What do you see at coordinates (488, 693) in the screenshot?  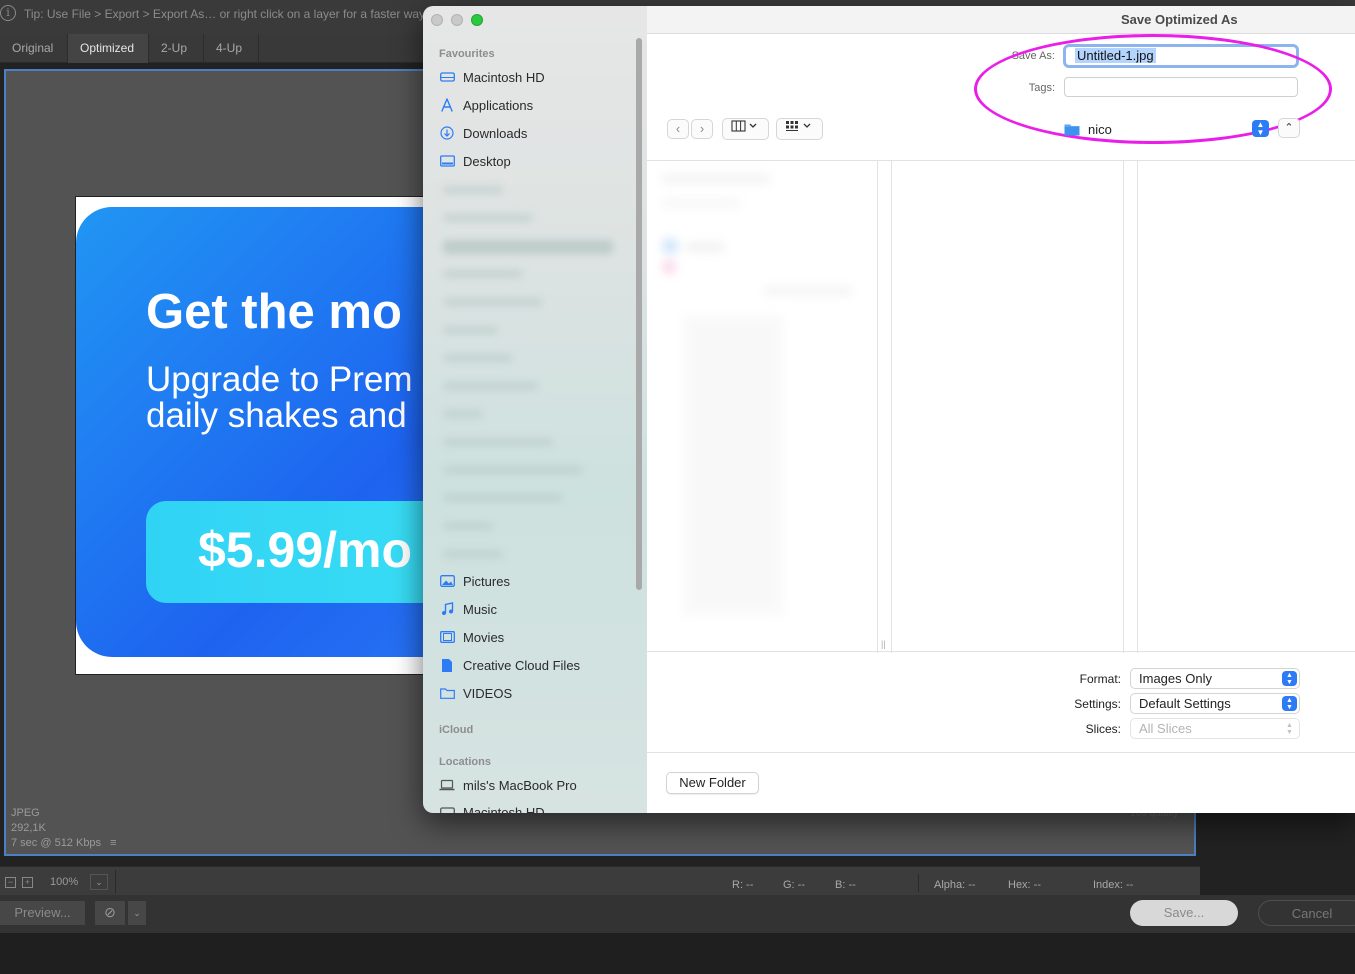 I see `sidebar-item-label: VIDEOS` at bounding box center [488, 693].